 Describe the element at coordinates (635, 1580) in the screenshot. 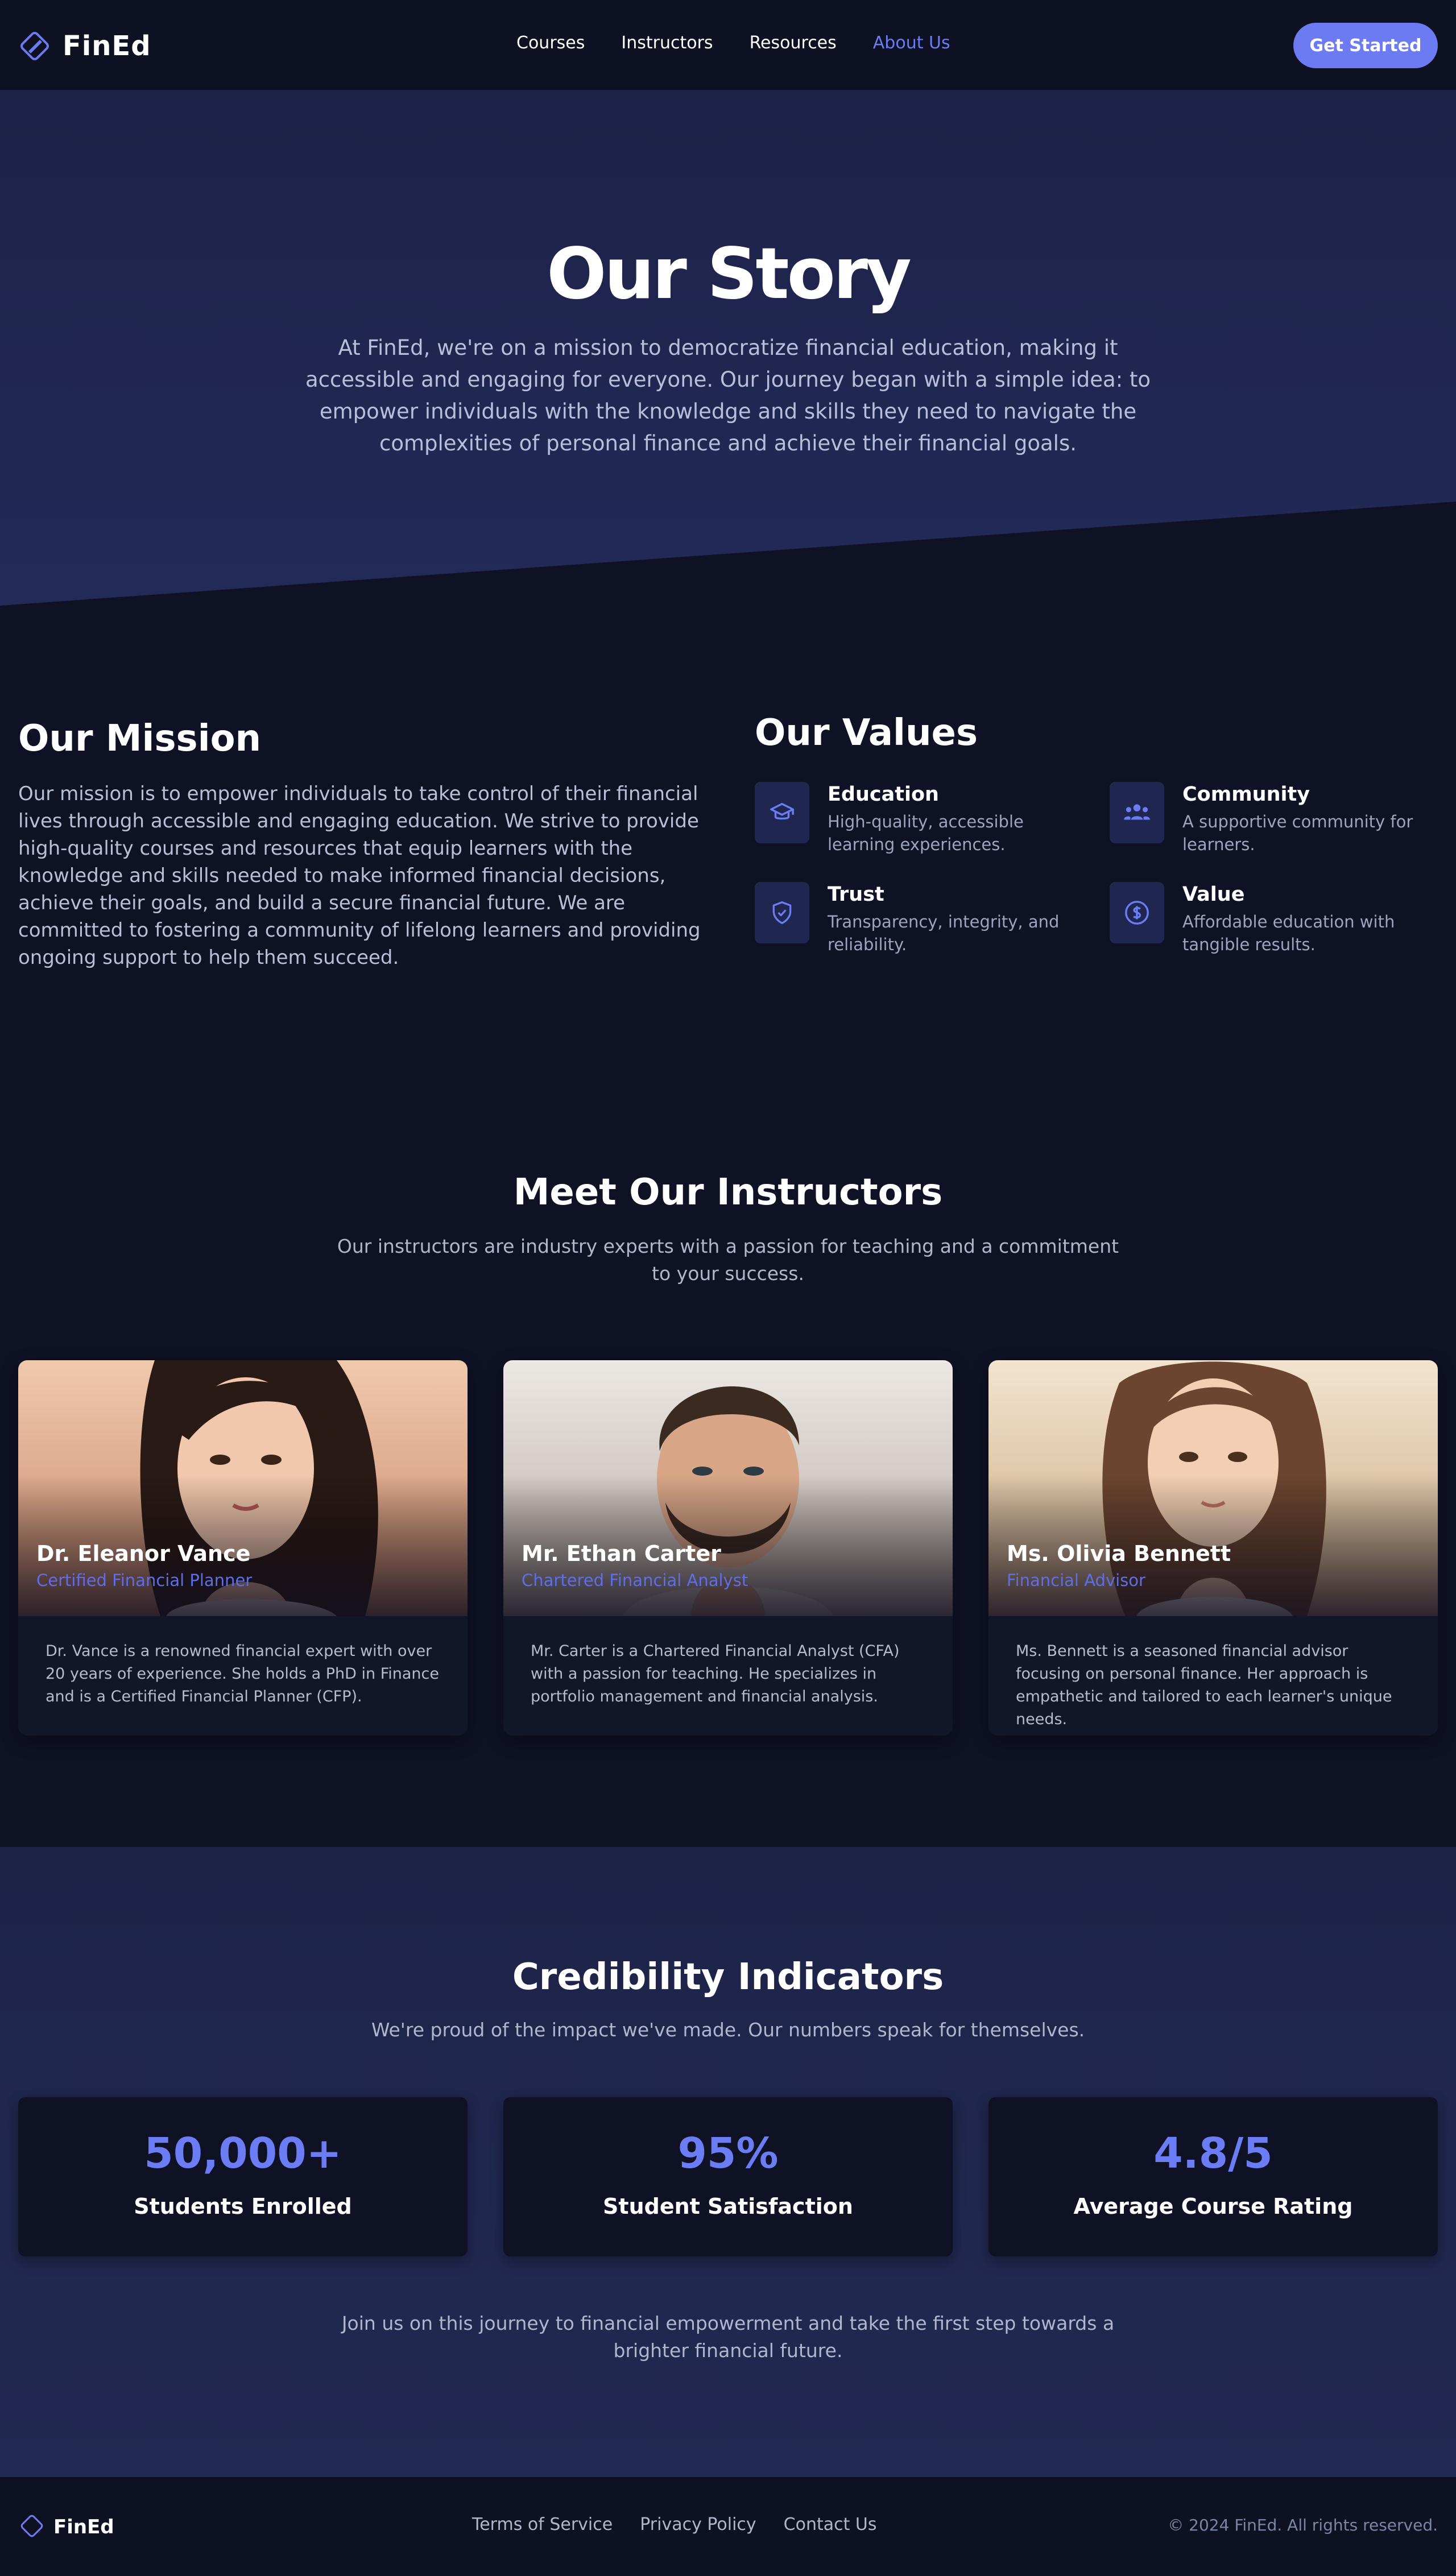

I see `instructor-role: Chartered Financial Analyst` at that location.